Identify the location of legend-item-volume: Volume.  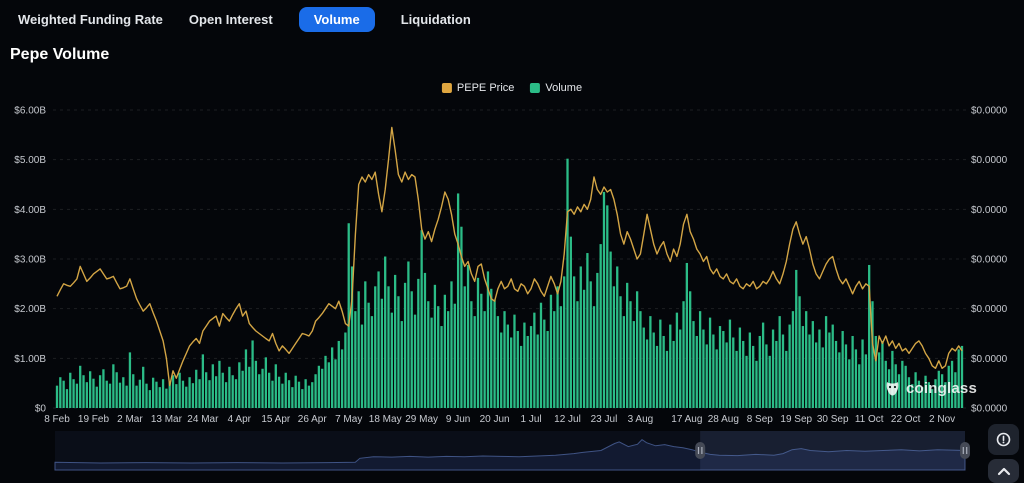
(556, 88).